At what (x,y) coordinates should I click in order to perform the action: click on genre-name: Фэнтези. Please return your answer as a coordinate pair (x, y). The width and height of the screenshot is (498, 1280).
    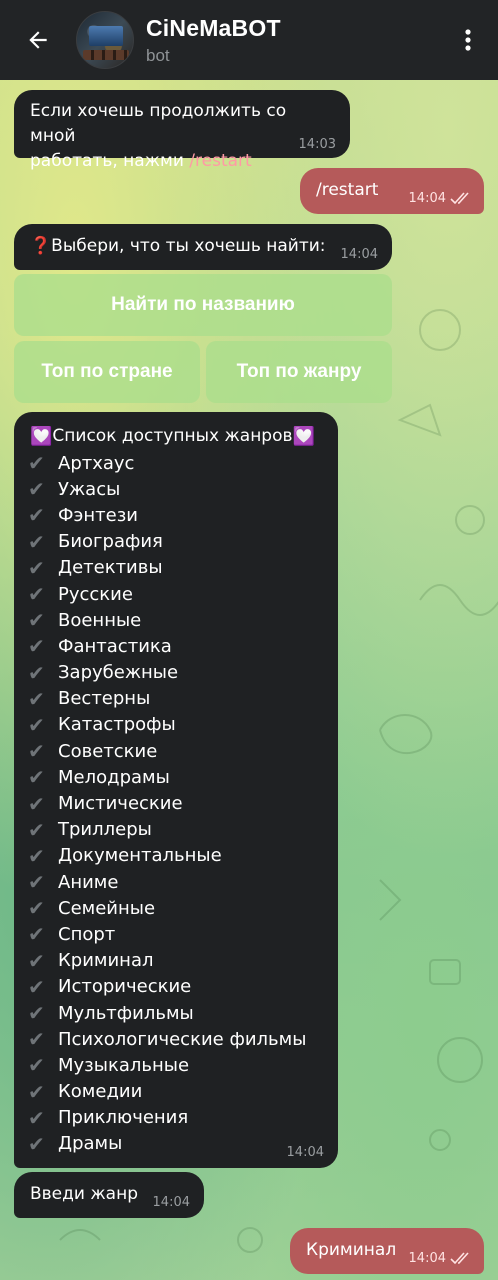
    Looking at the image, I should click on (98, 515).